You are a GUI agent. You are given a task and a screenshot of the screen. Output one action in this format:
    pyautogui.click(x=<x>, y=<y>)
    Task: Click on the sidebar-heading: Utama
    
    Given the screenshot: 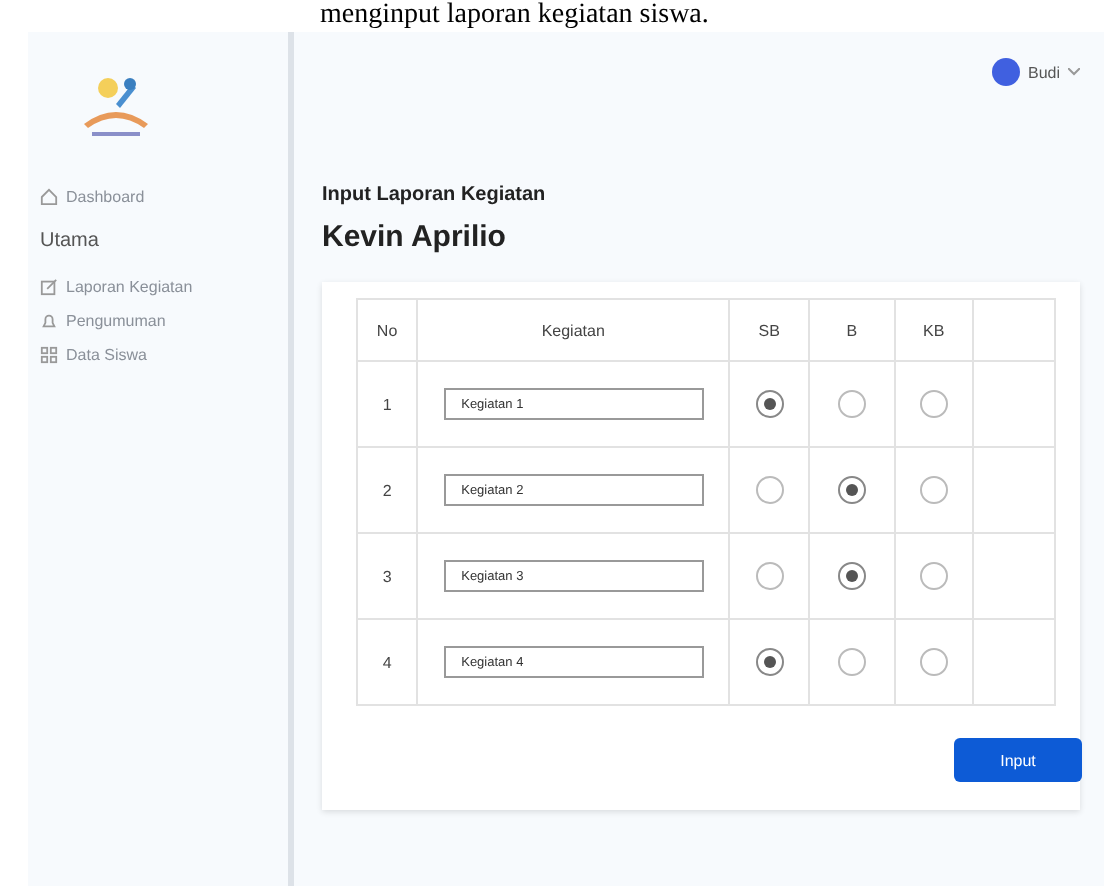 What is the action you would take?
    pyautogui.click(x=70, y=241)
    